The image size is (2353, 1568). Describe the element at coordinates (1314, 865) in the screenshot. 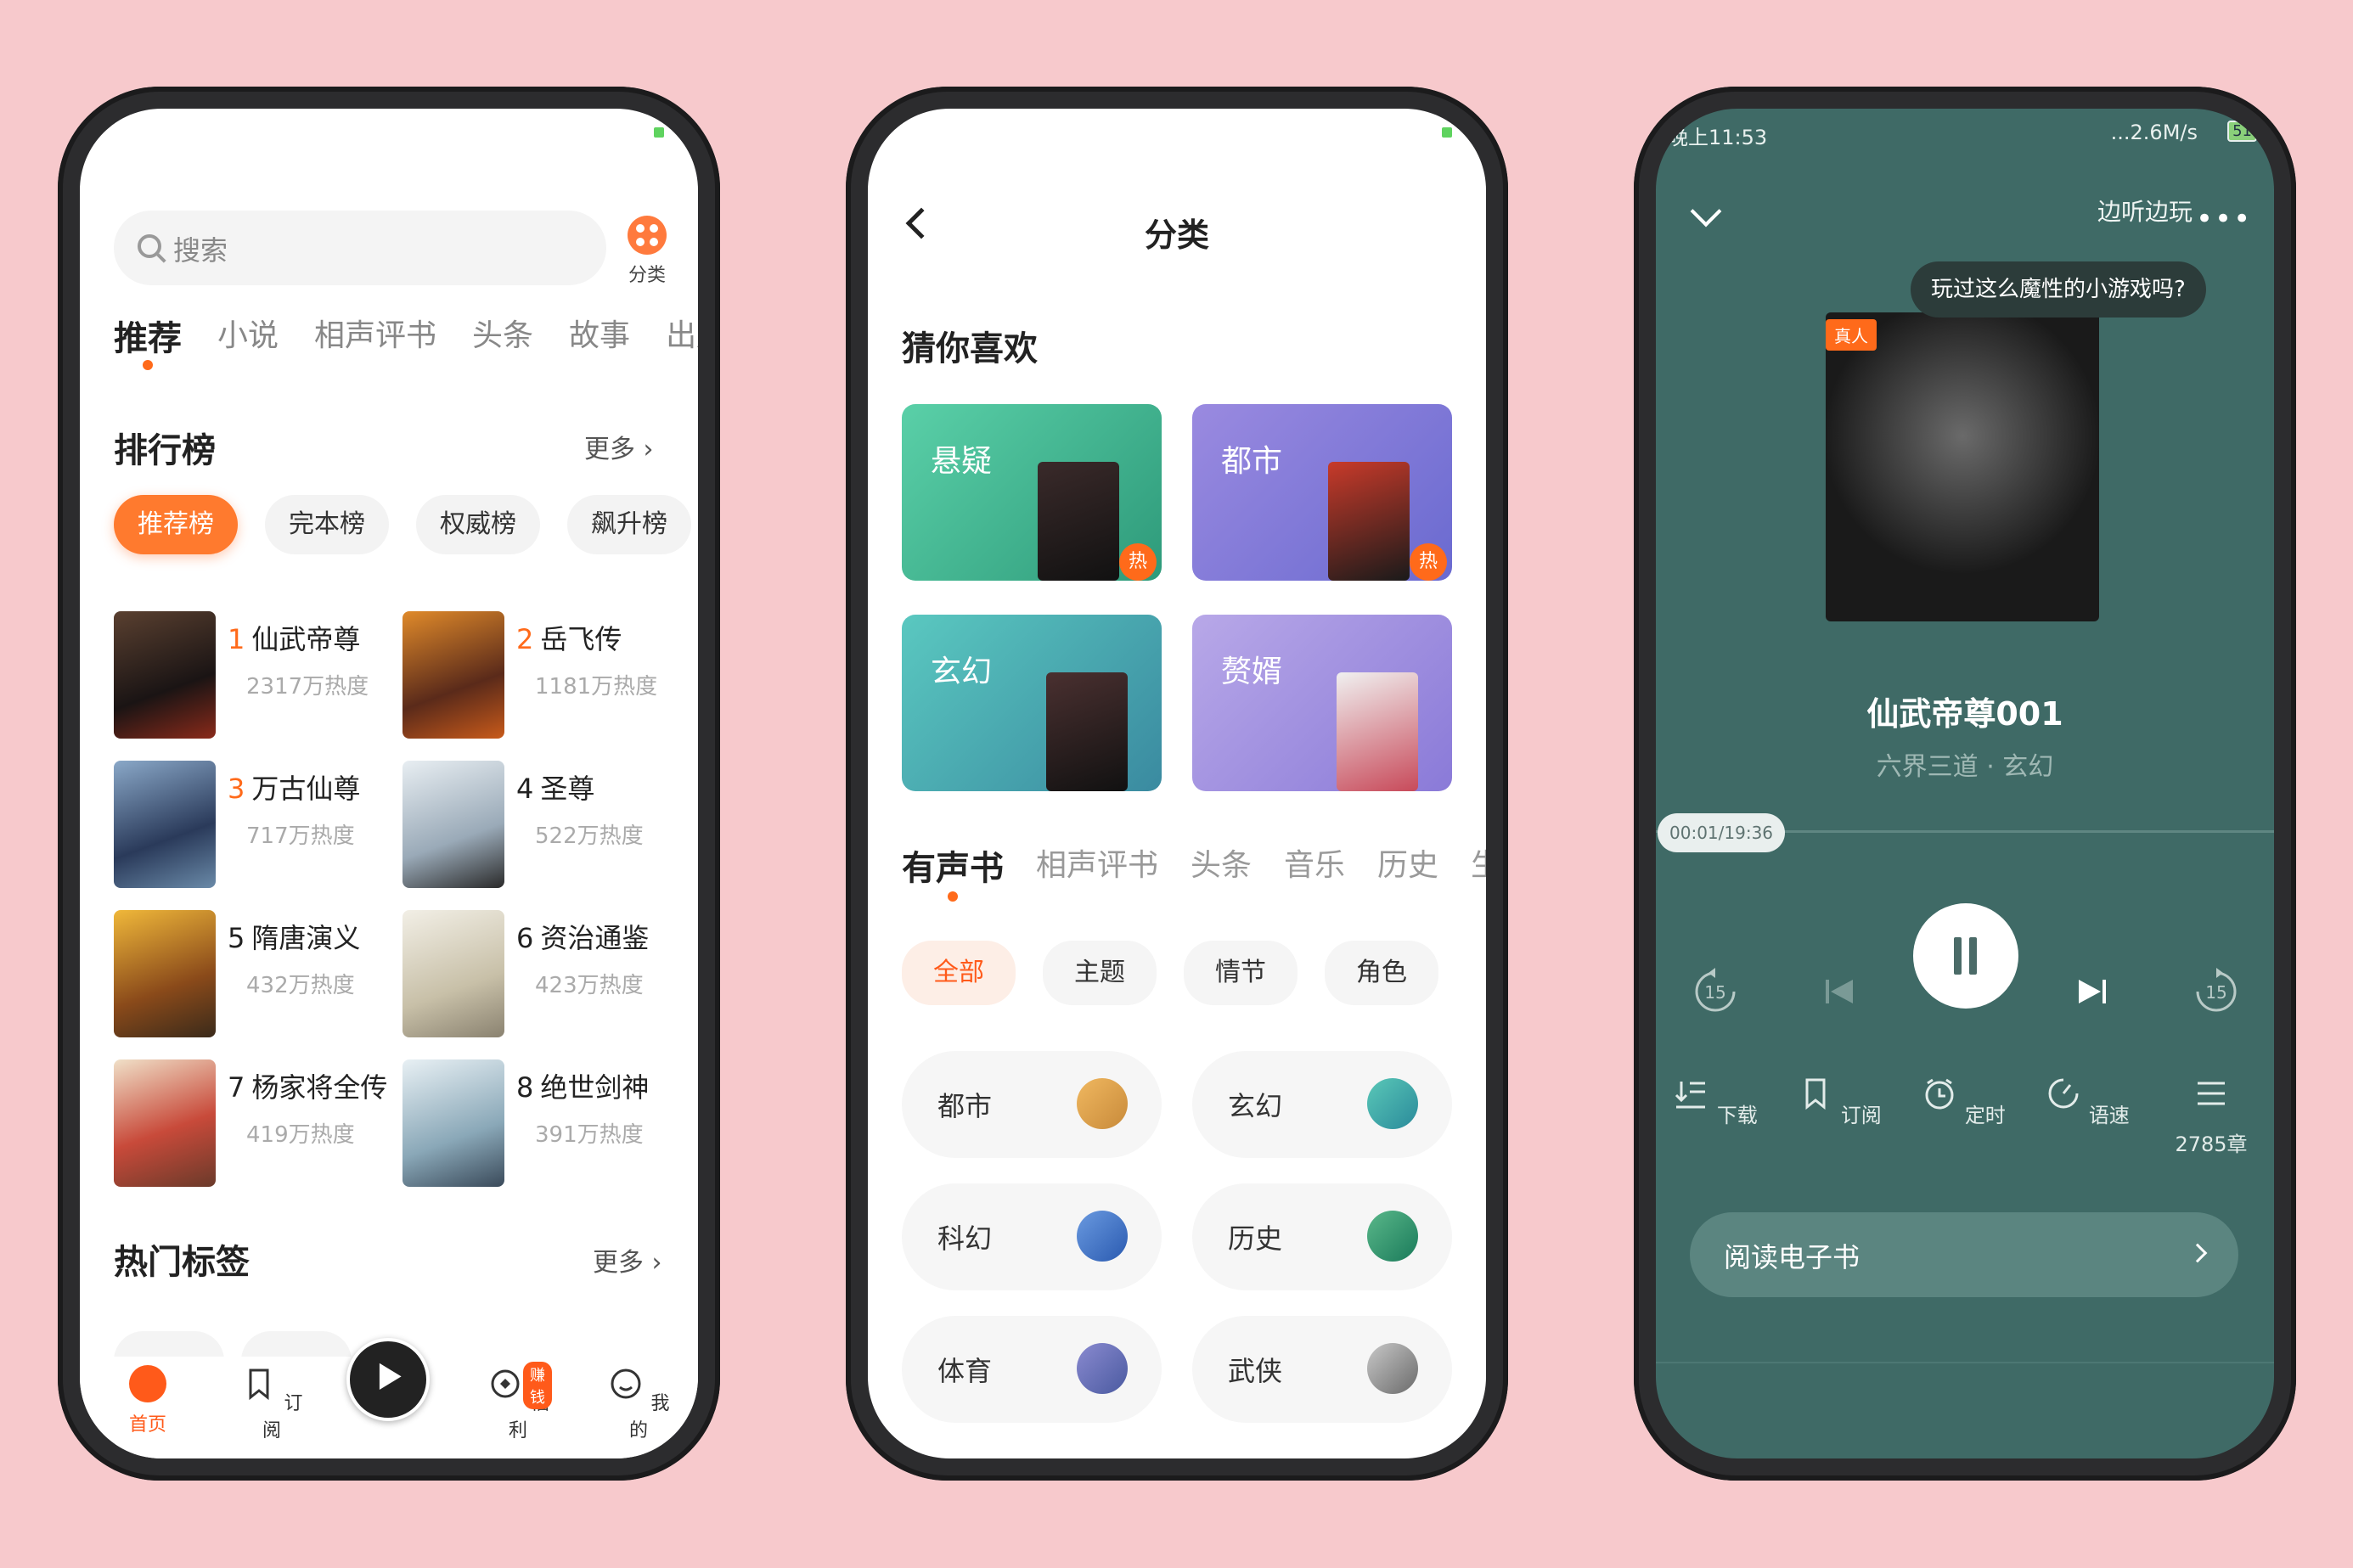

I see `tab-music: 音乐` at that location.